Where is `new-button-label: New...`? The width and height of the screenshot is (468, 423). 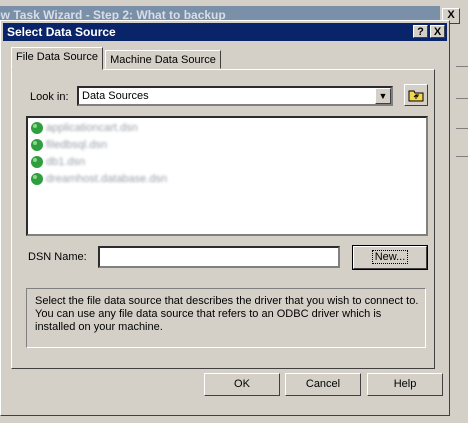
new-button-label: New... is located at coordinates (390, 257).